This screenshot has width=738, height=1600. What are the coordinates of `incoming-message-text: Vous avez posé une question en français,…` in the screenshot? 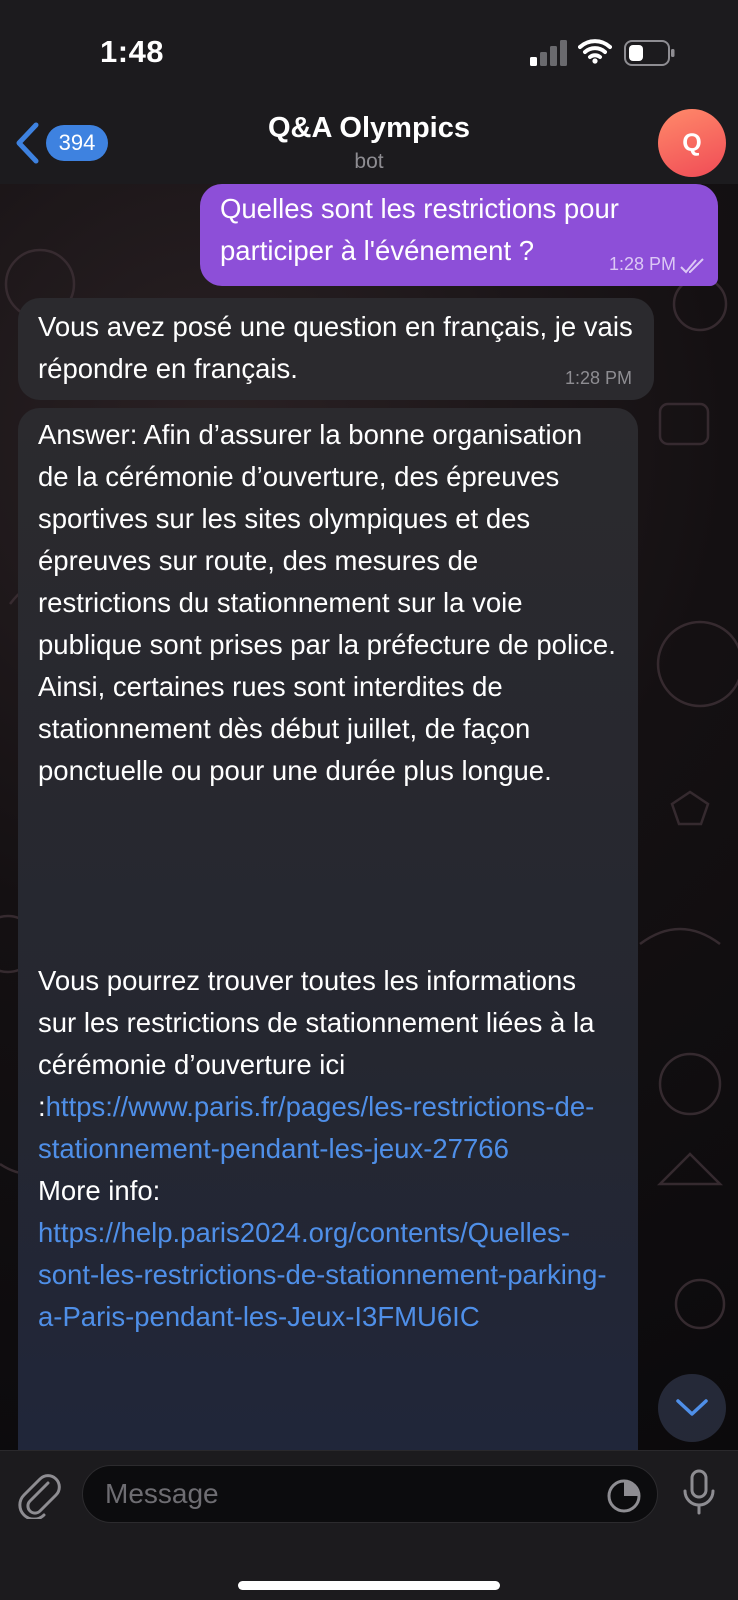 It's located at (335, 347).